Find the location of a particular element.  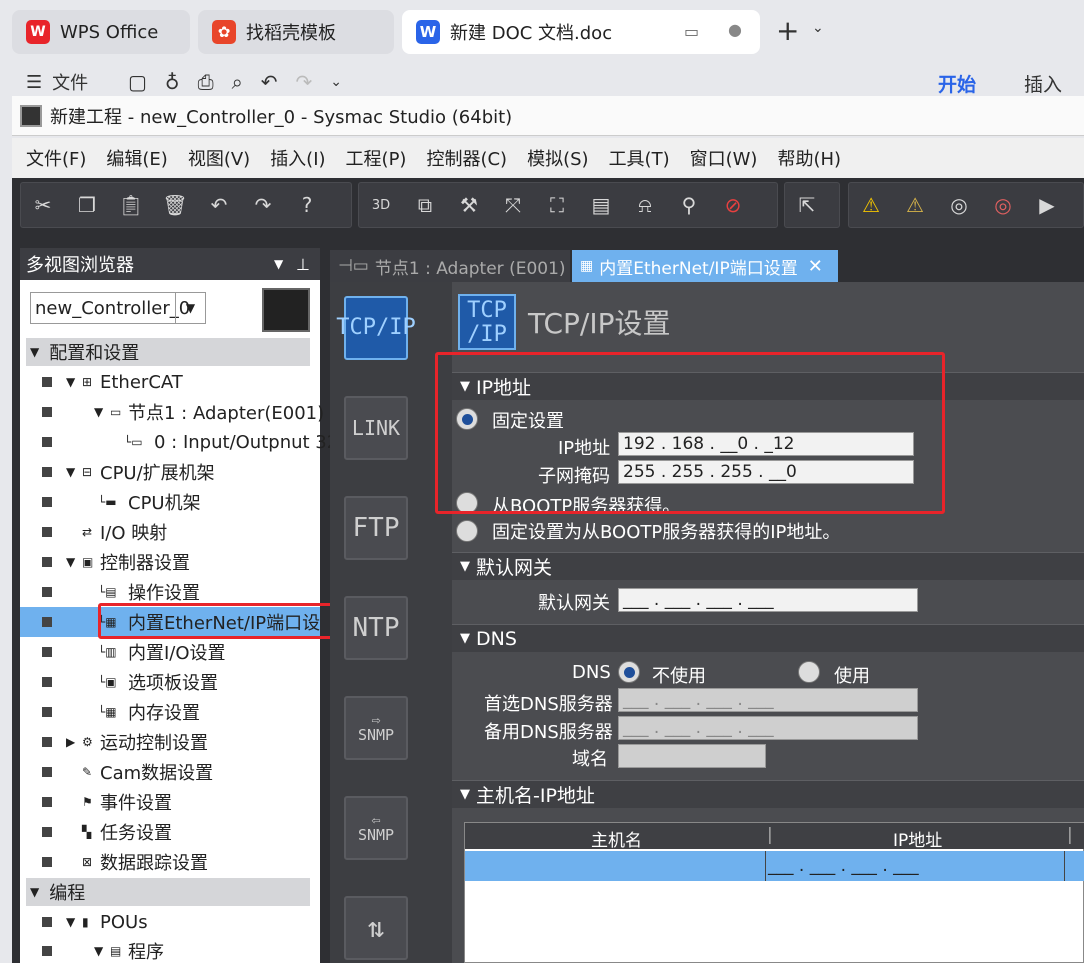

row-ip-cell: ___ . ___ . ___ . ___ is located at coordinates (915, 866).